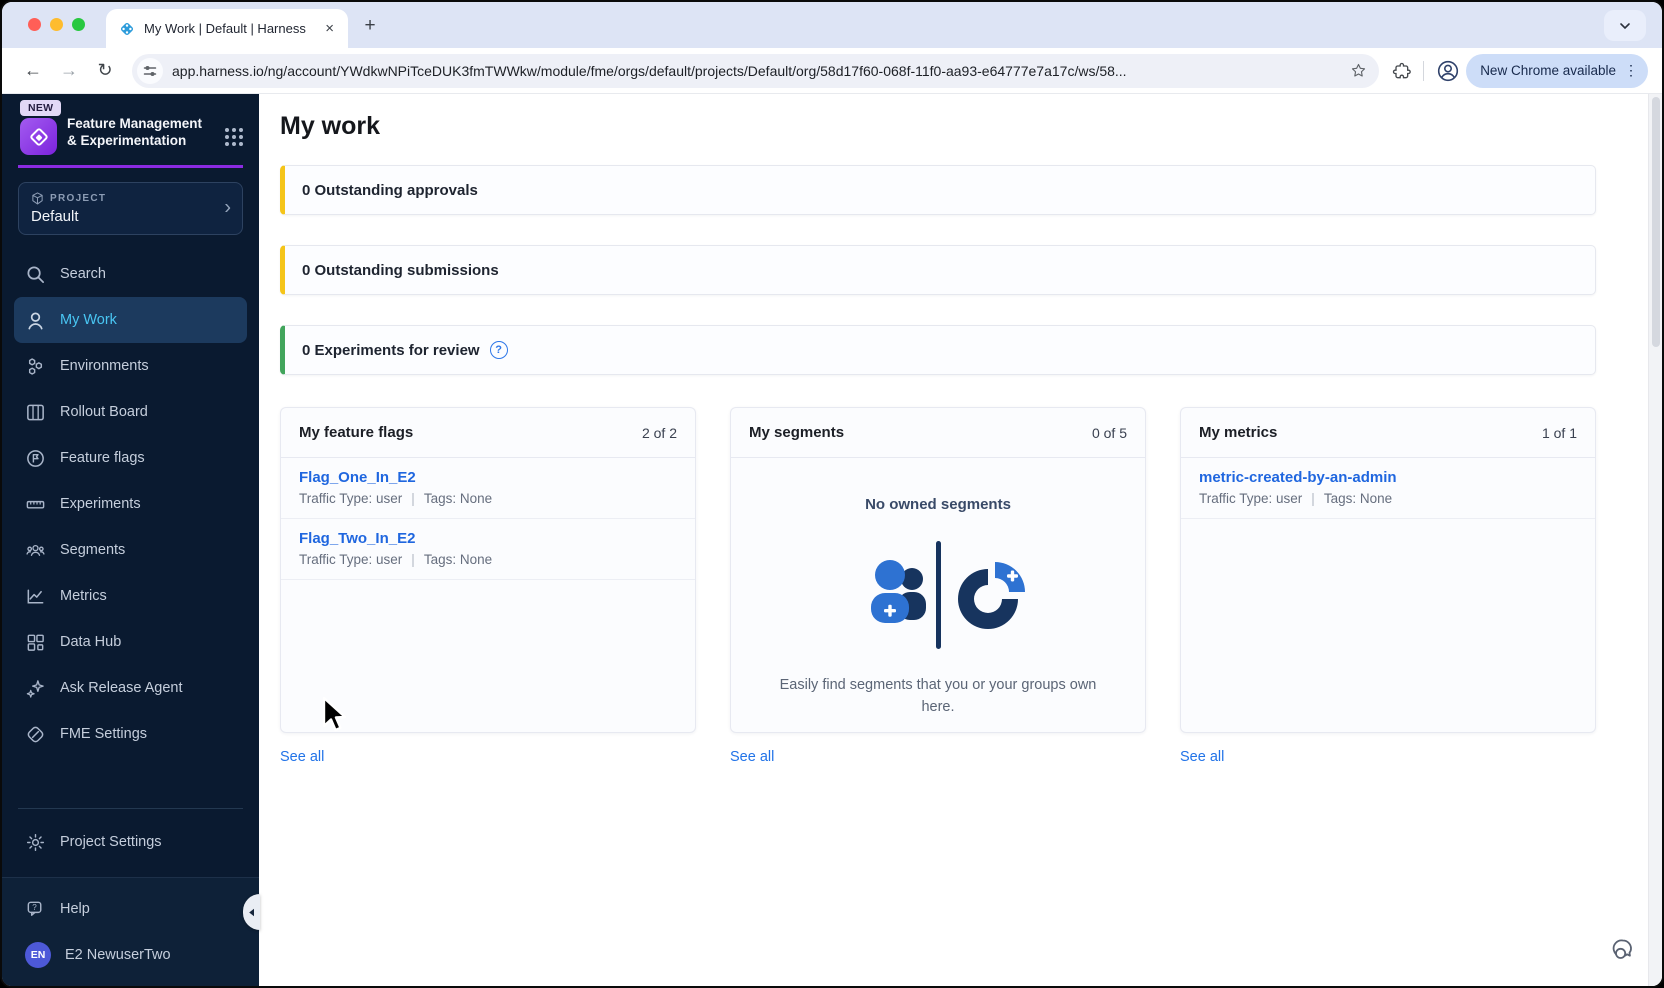 Image resolution: width=1664 pixels, height=988 pixels. Describe the element at coordinates (1557, 70) in the screenshot. I see `chrome-update-button: New Chrome available ⋮` at that location.